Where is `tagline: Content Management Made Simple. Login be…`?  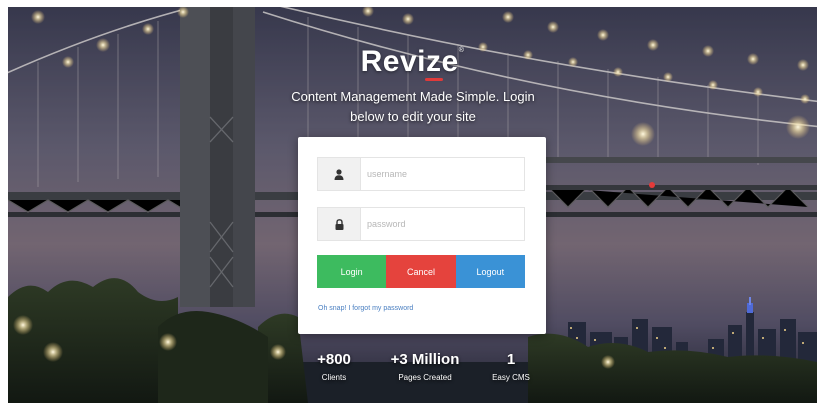
tagline: Content Management Made Simple. Login be… is located at coordinates (413, 106).